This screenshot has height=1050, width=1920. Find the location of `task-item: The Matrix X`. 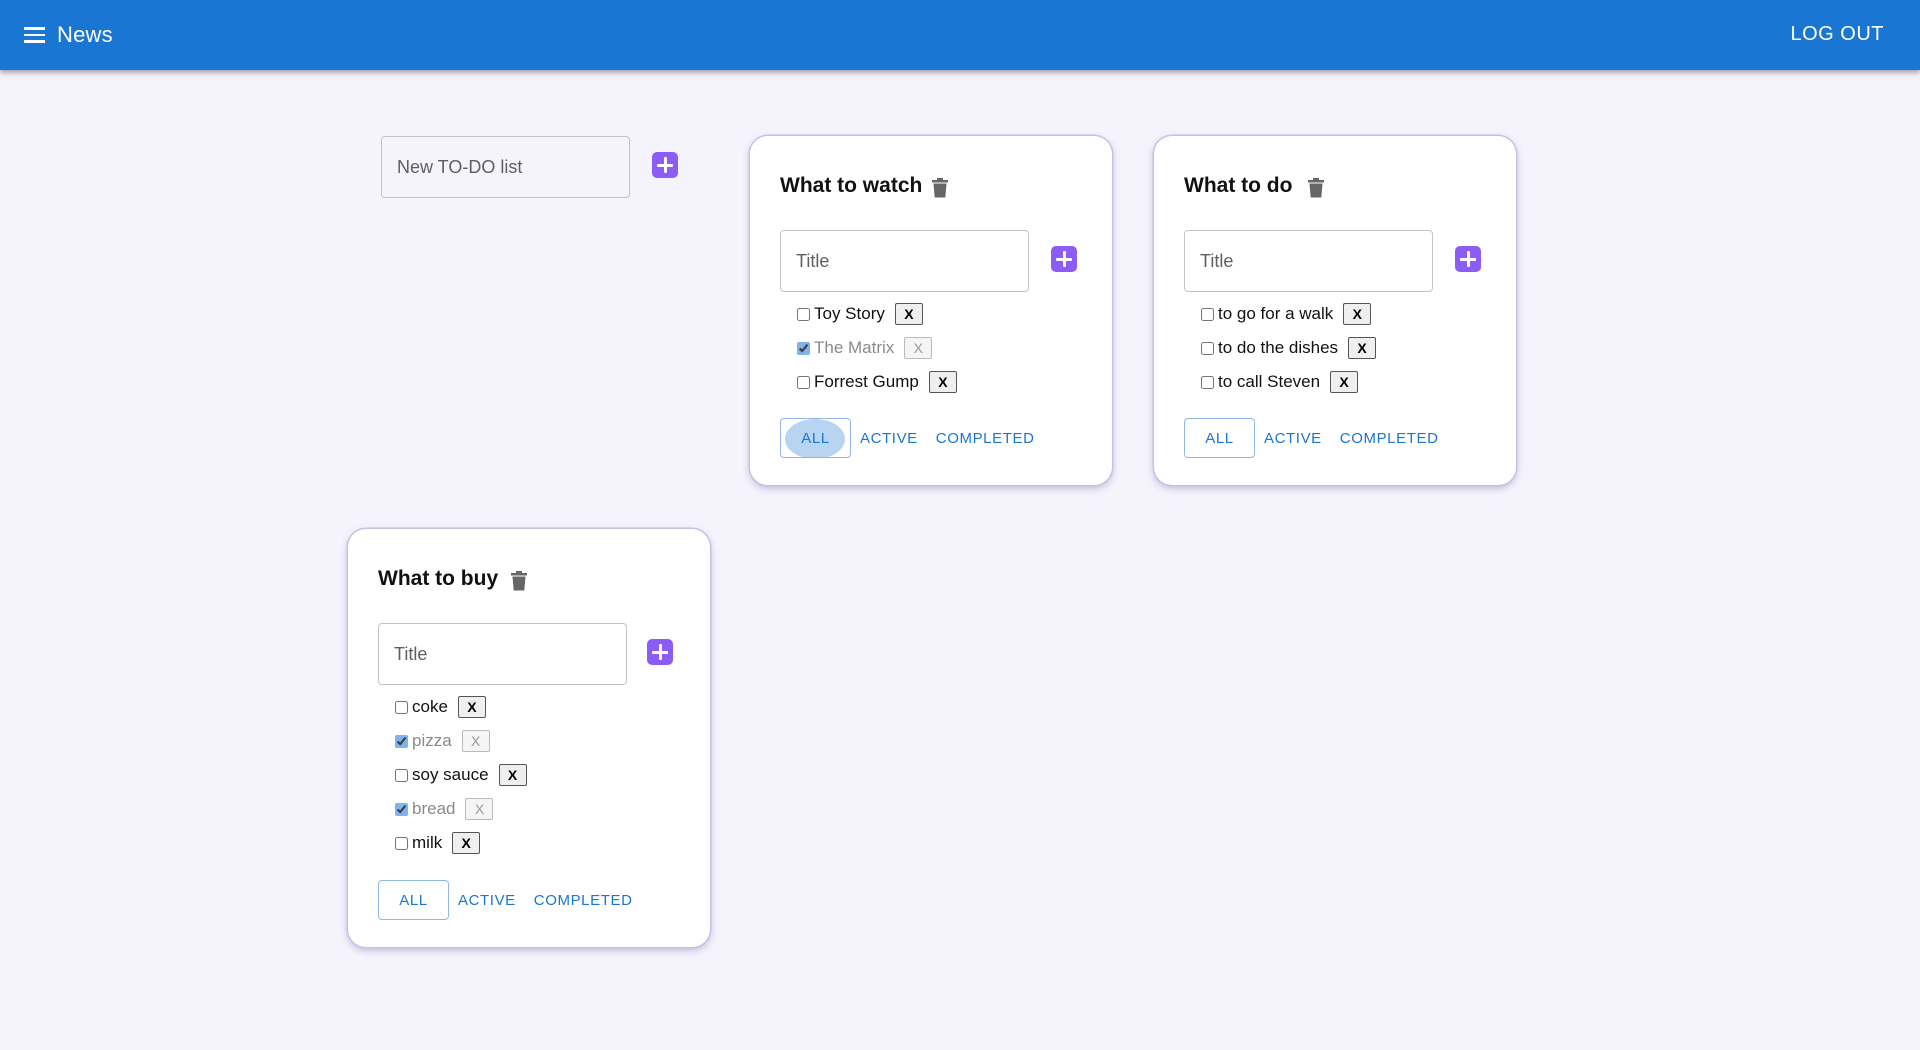

task-item: The Matrix X is located at coordinates (865, 348).